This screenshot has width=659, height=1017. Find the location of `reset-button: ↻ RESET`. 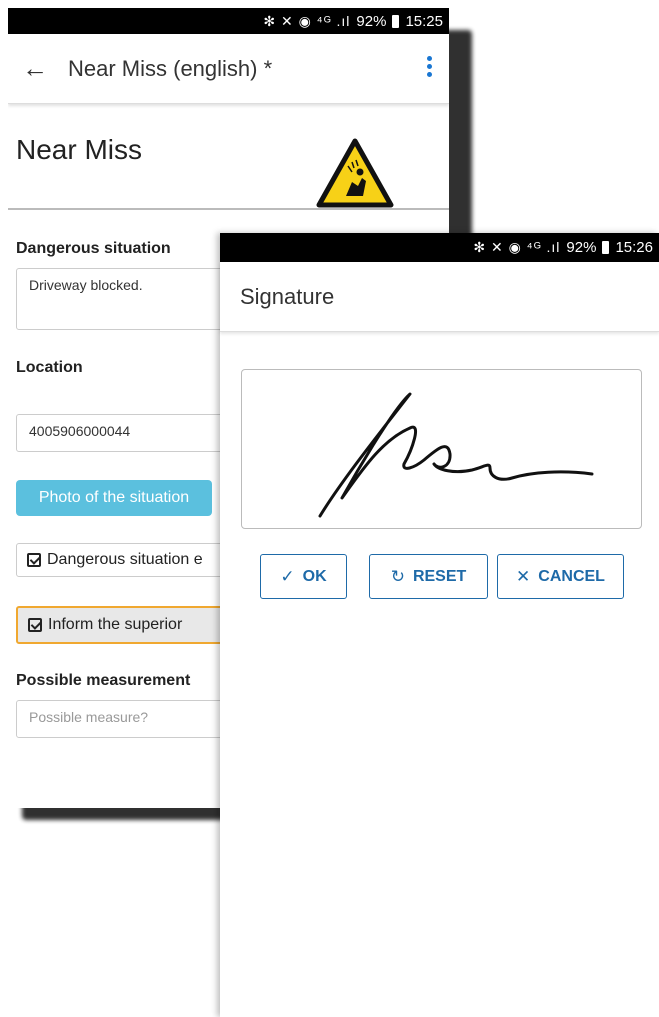

reset-button: ↻ RESET is located at coordinates (428, 576).